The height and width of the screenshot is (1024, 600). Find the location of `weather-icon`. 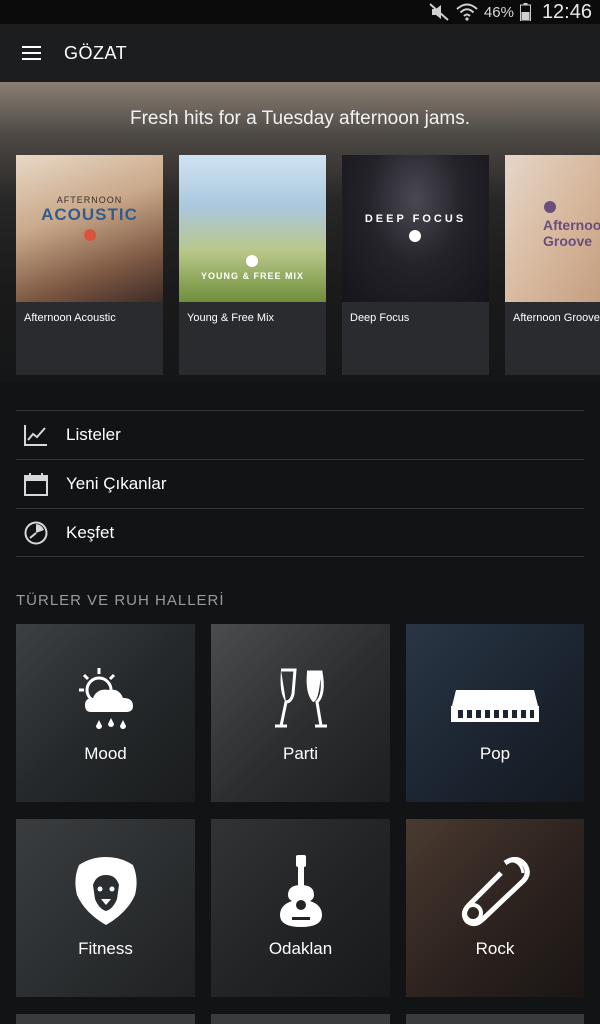

weather-icon is located at coordinates (105, 699).